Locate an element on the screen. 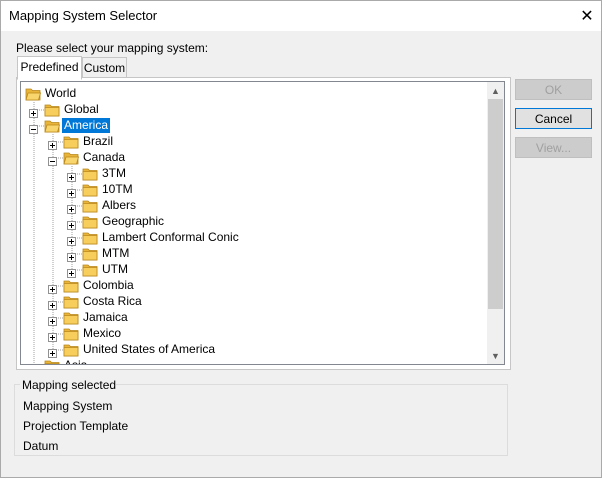  tree-item-label: 3TM is located at coordinates (114, 173).